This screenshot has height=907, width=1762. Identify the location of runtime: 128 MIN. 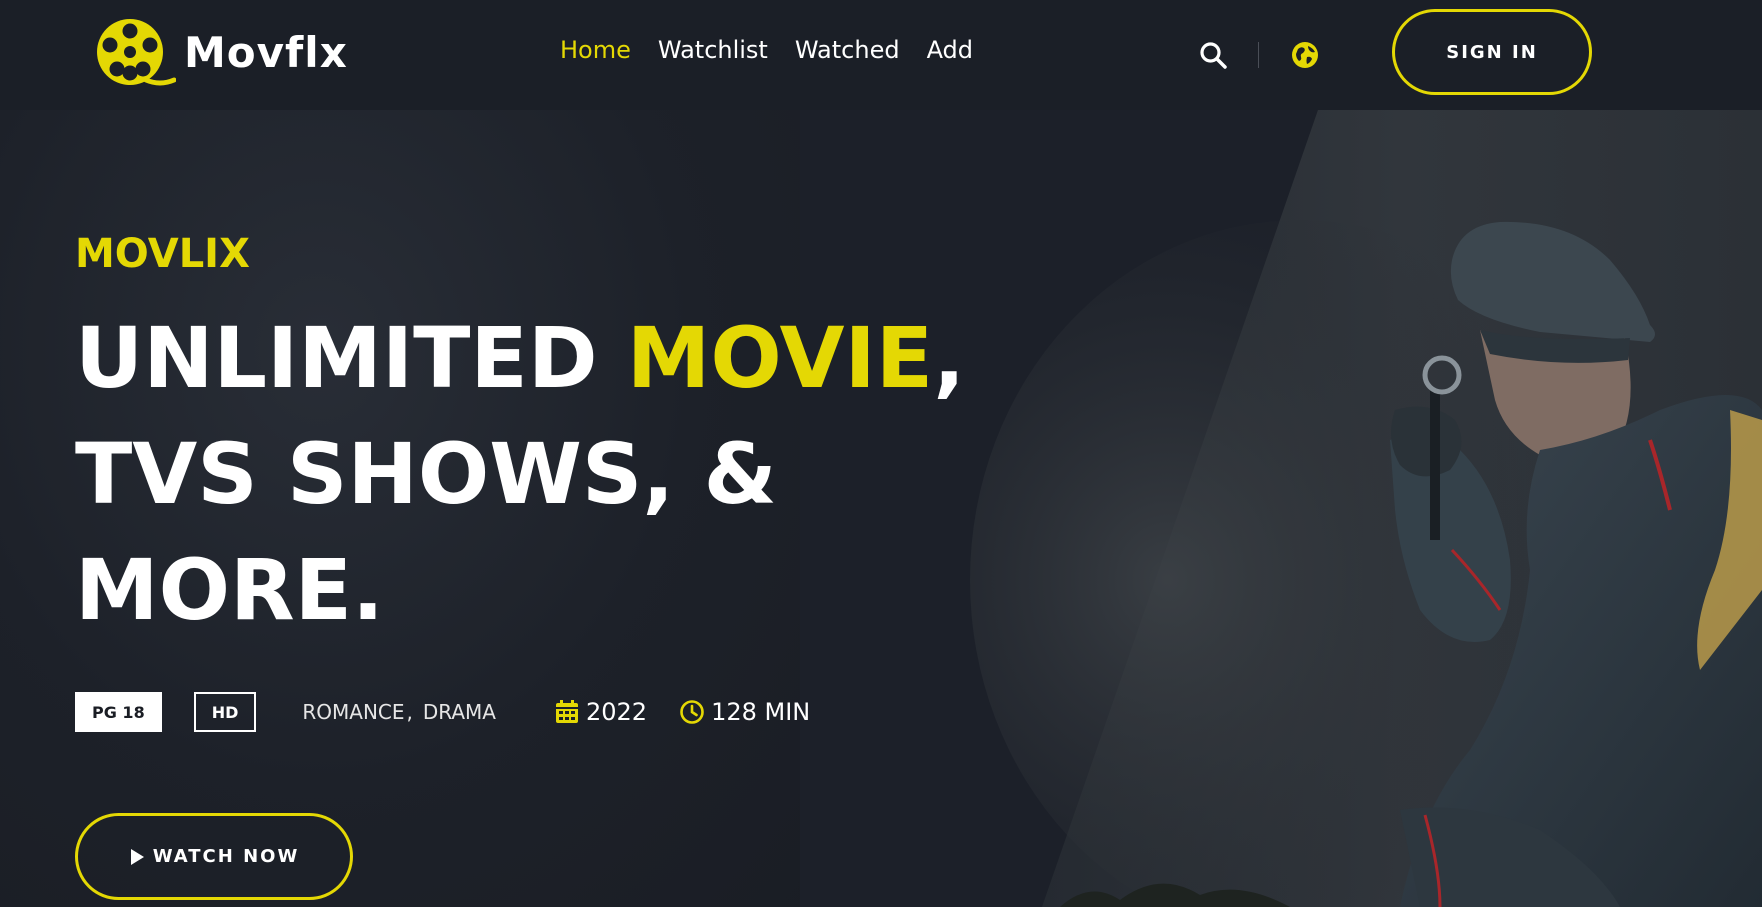
(744, 712).